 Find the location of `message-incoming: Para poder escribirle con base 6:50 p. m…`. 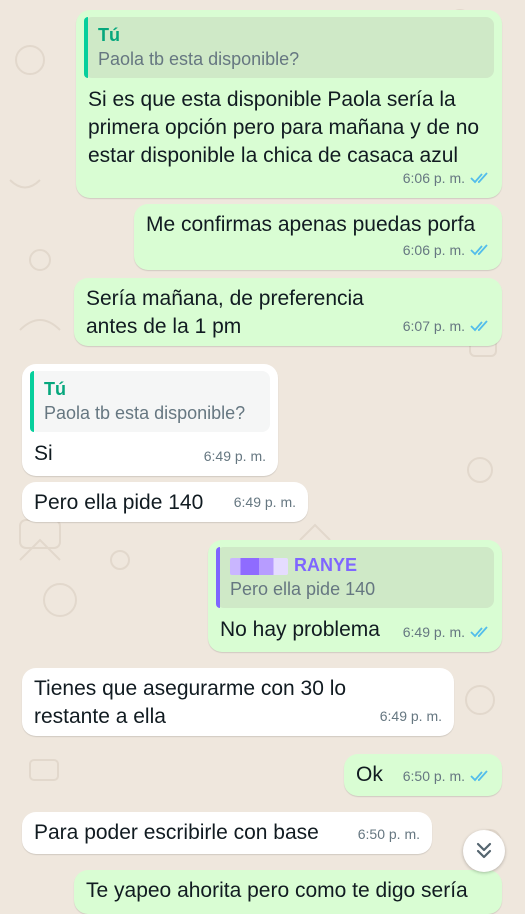

message-incoming: Para poder escribirle con base 6:50 p. m… is located at coordinates (227, 833).